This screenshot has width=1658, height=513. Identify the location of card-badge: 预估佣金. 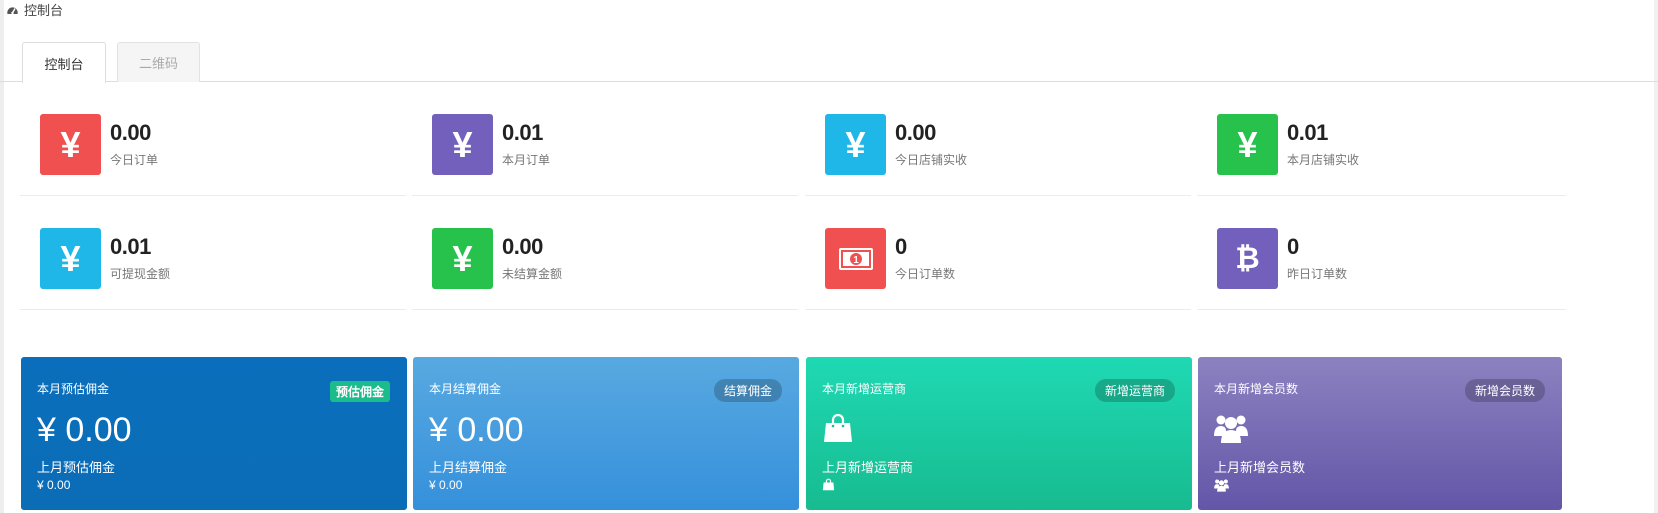
(359, 391).